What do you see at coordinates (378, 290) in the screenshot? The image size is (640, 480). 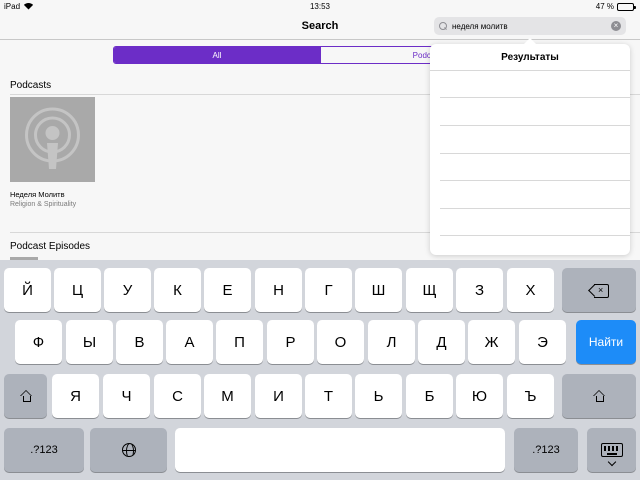 I see `key-row1-8: Ш` at bounding box center [378, 290].